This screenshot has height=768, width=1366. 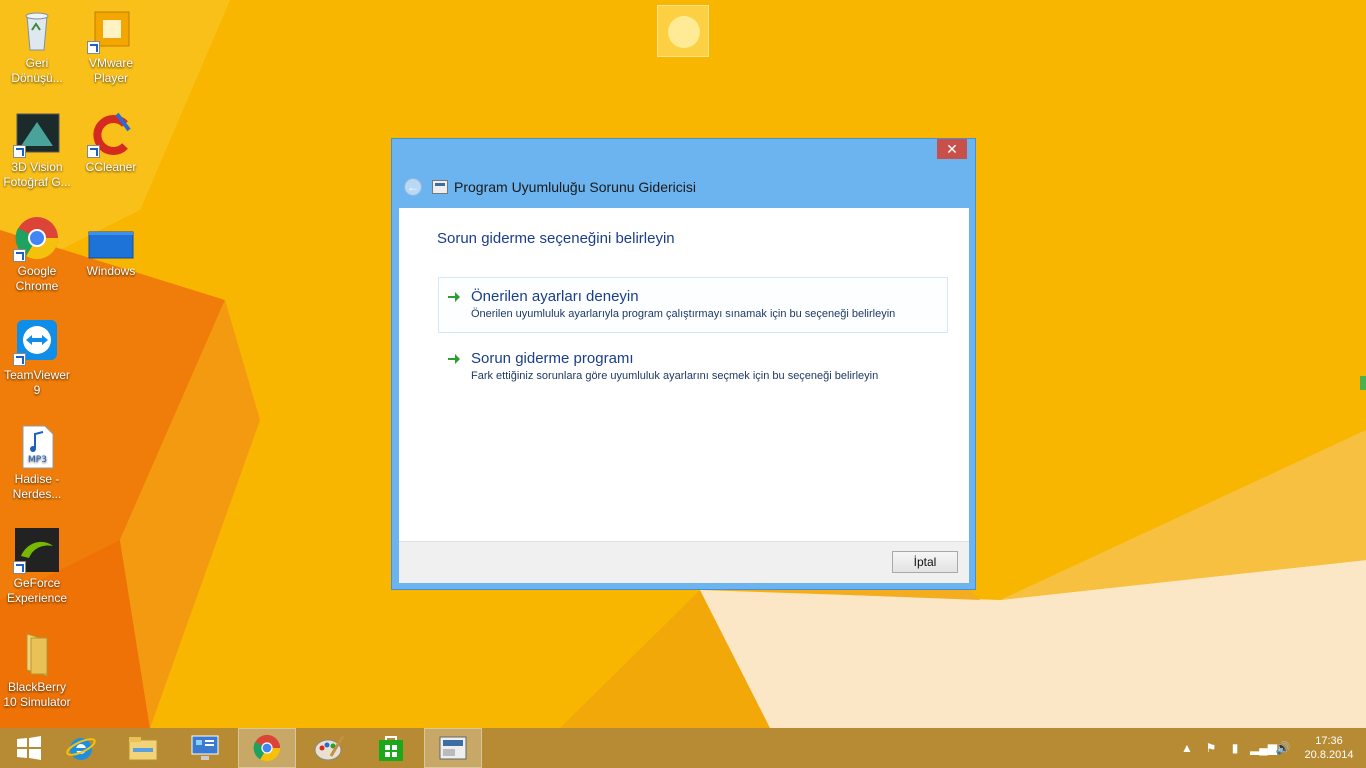 I want to click on troubleshooter-app-icon, so click(x=440, y=187).